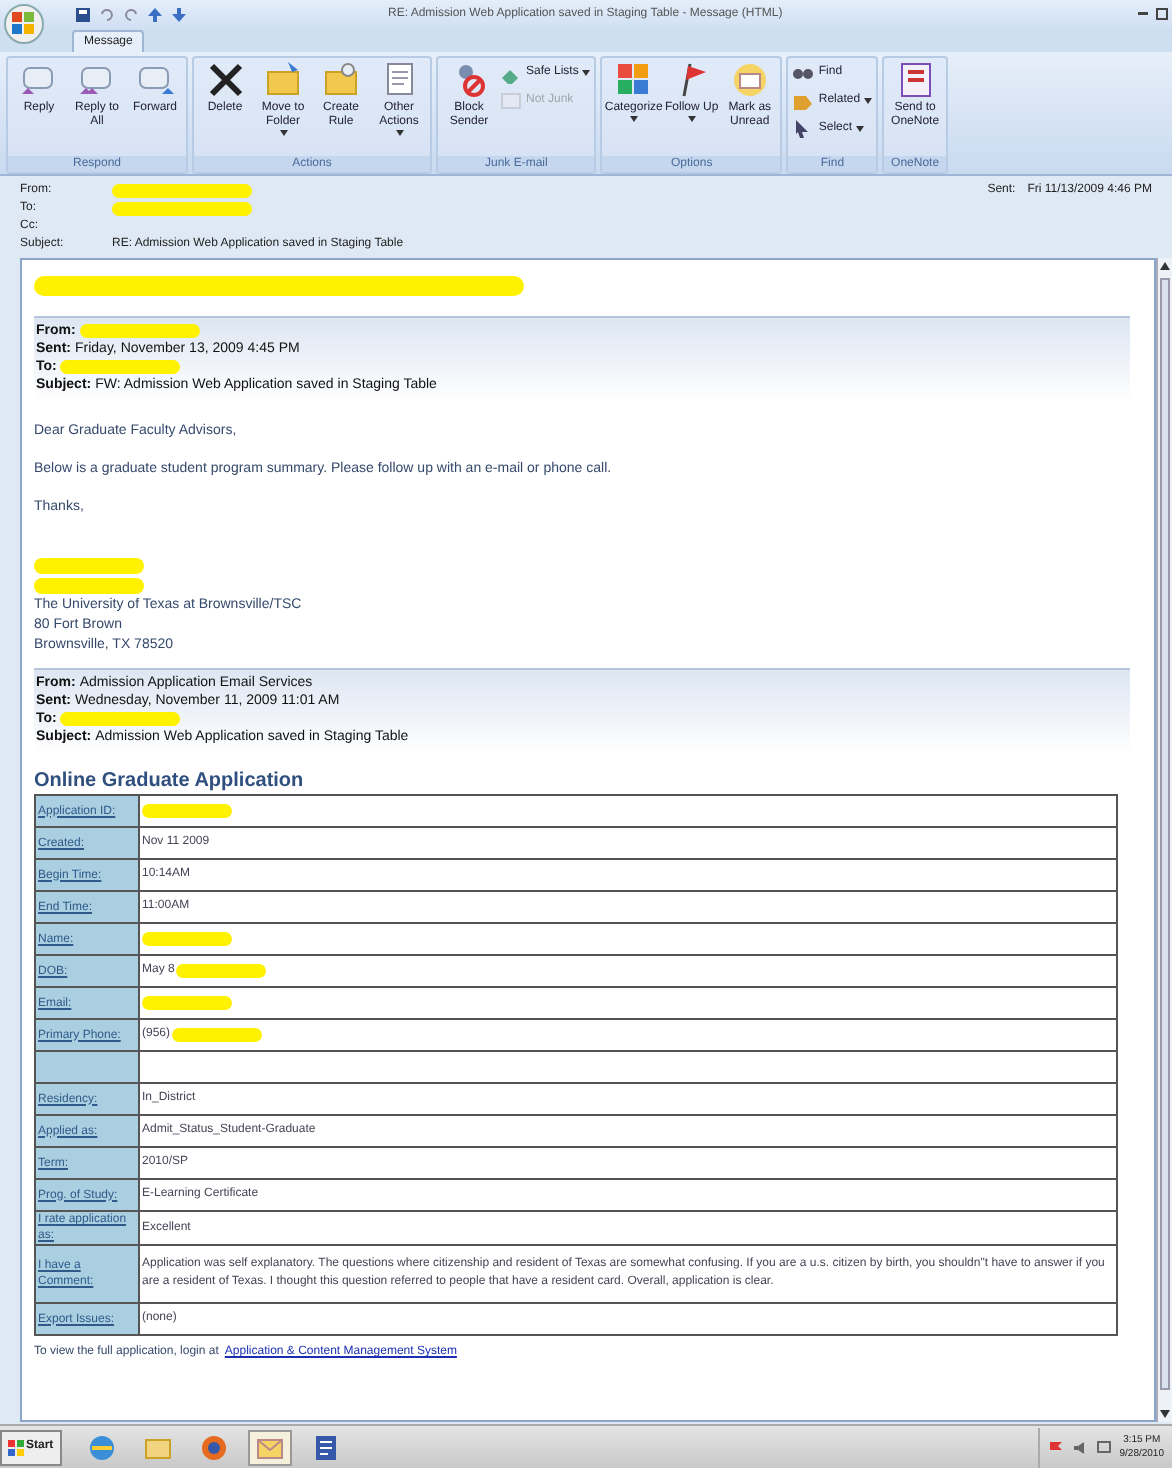  What do you see at coordinates (1055, 1447) in the screenshot?
I see `flag-icon` at bounding box center [1055, 1447].